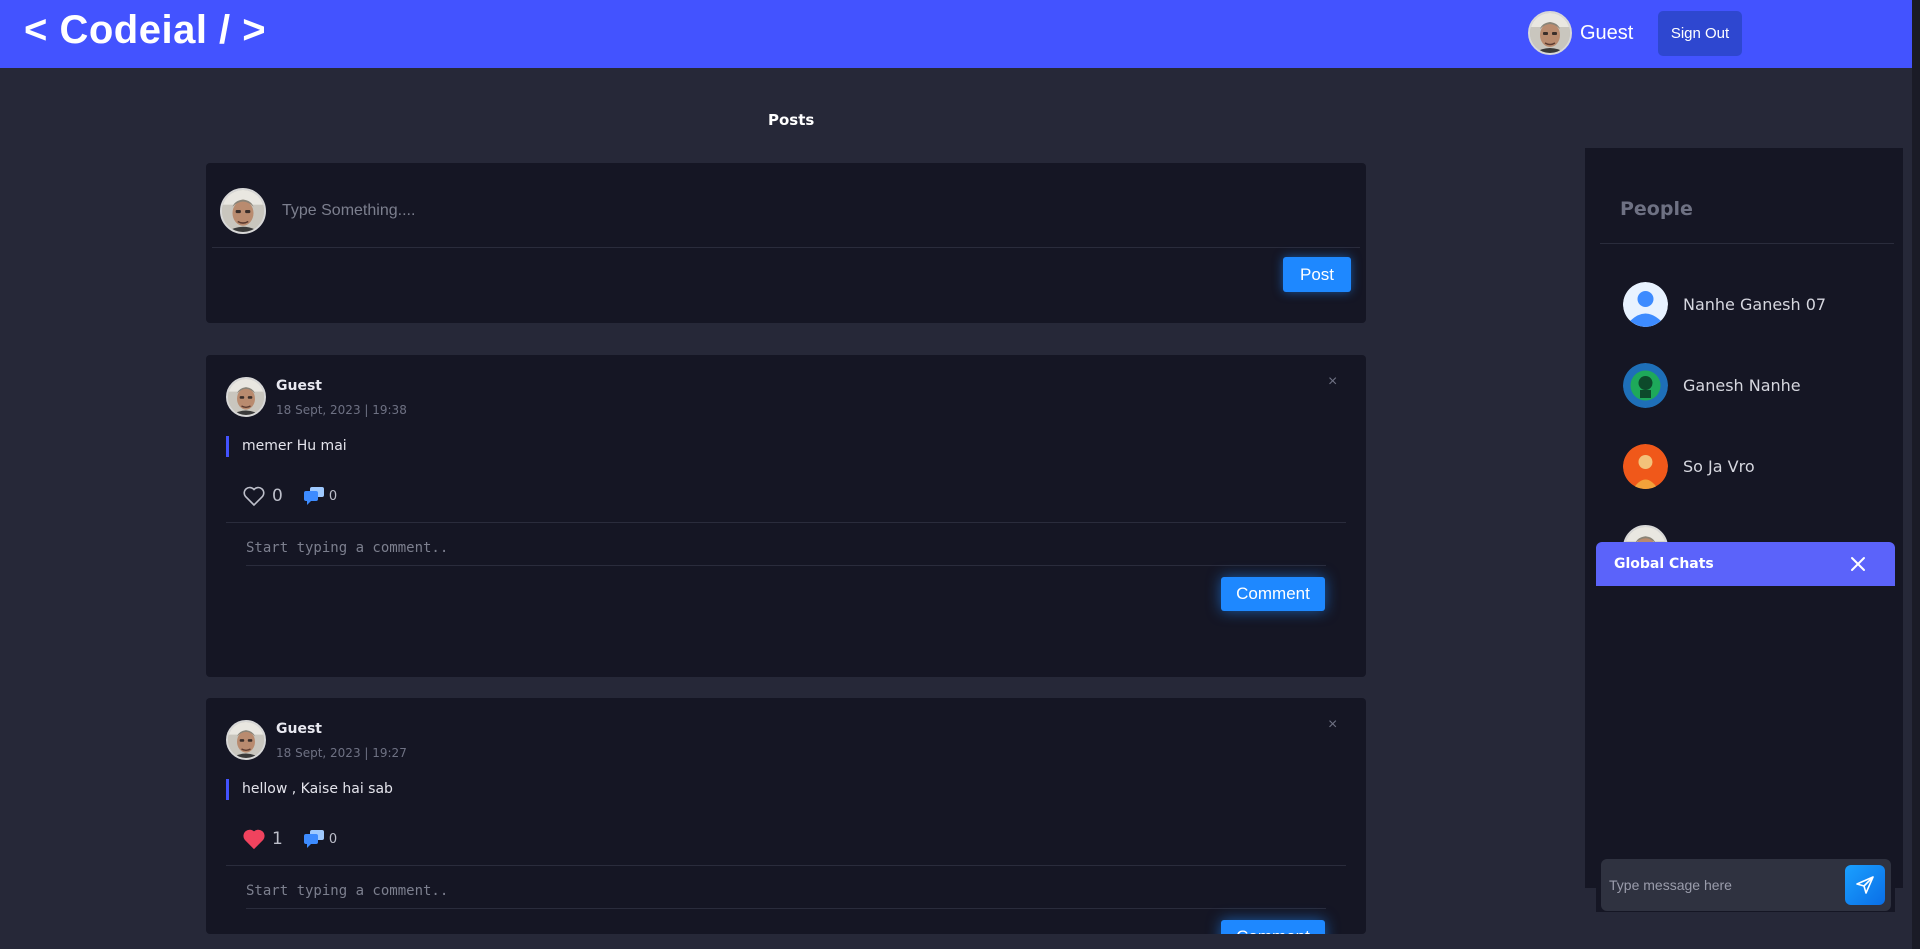  I want to click on person-name: So Ja Vro, so click(1719, 466).